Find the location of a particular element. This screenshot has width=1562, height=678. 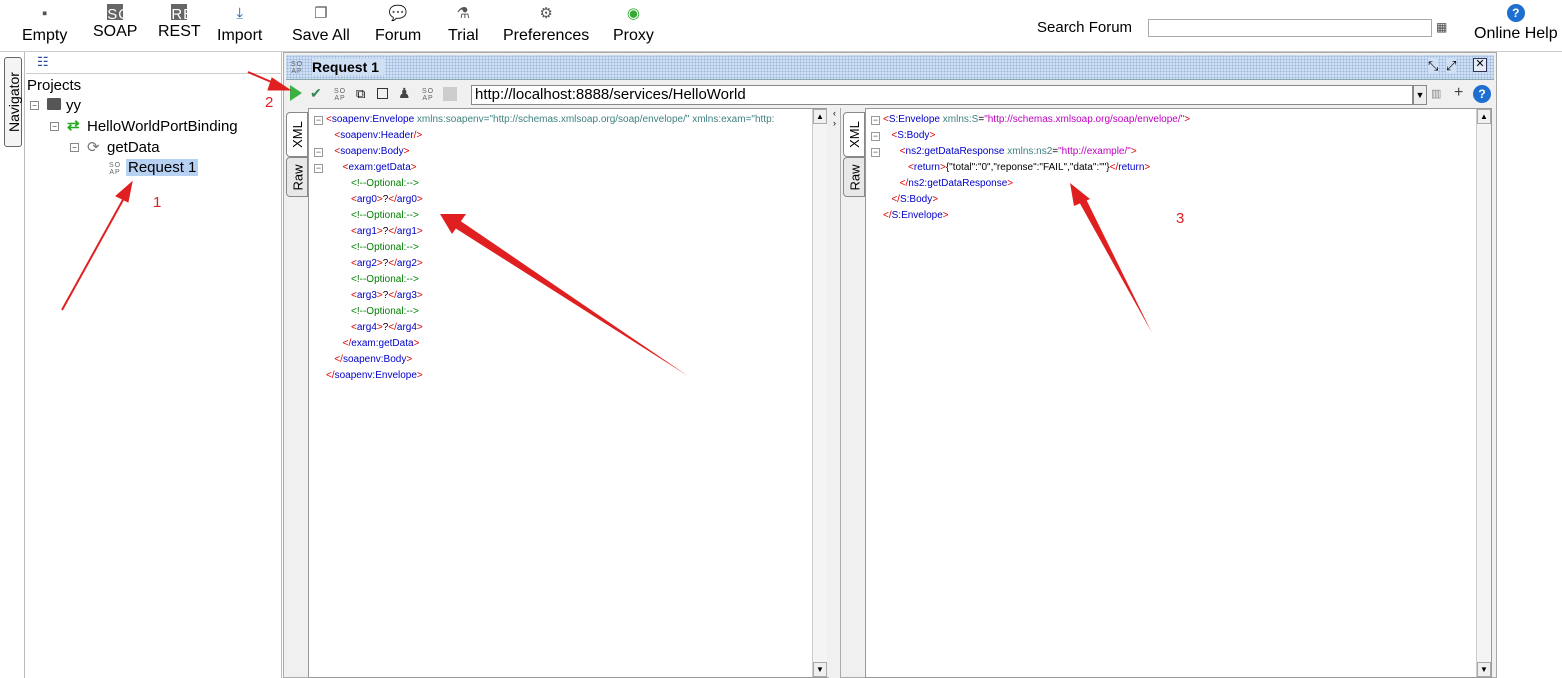

check-icon: ✔ is located at coordinates (316, 93).